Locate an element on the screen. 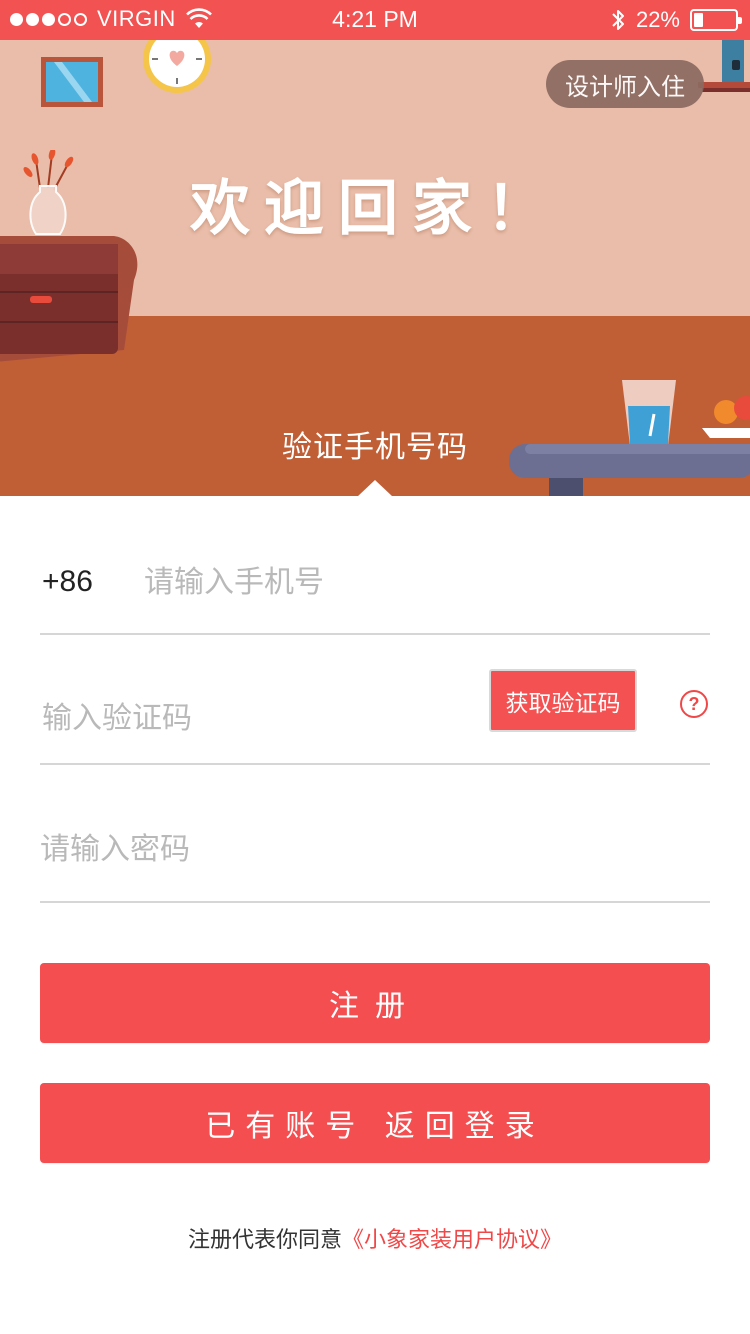  clock-icon is located at coordinates (177, 66).